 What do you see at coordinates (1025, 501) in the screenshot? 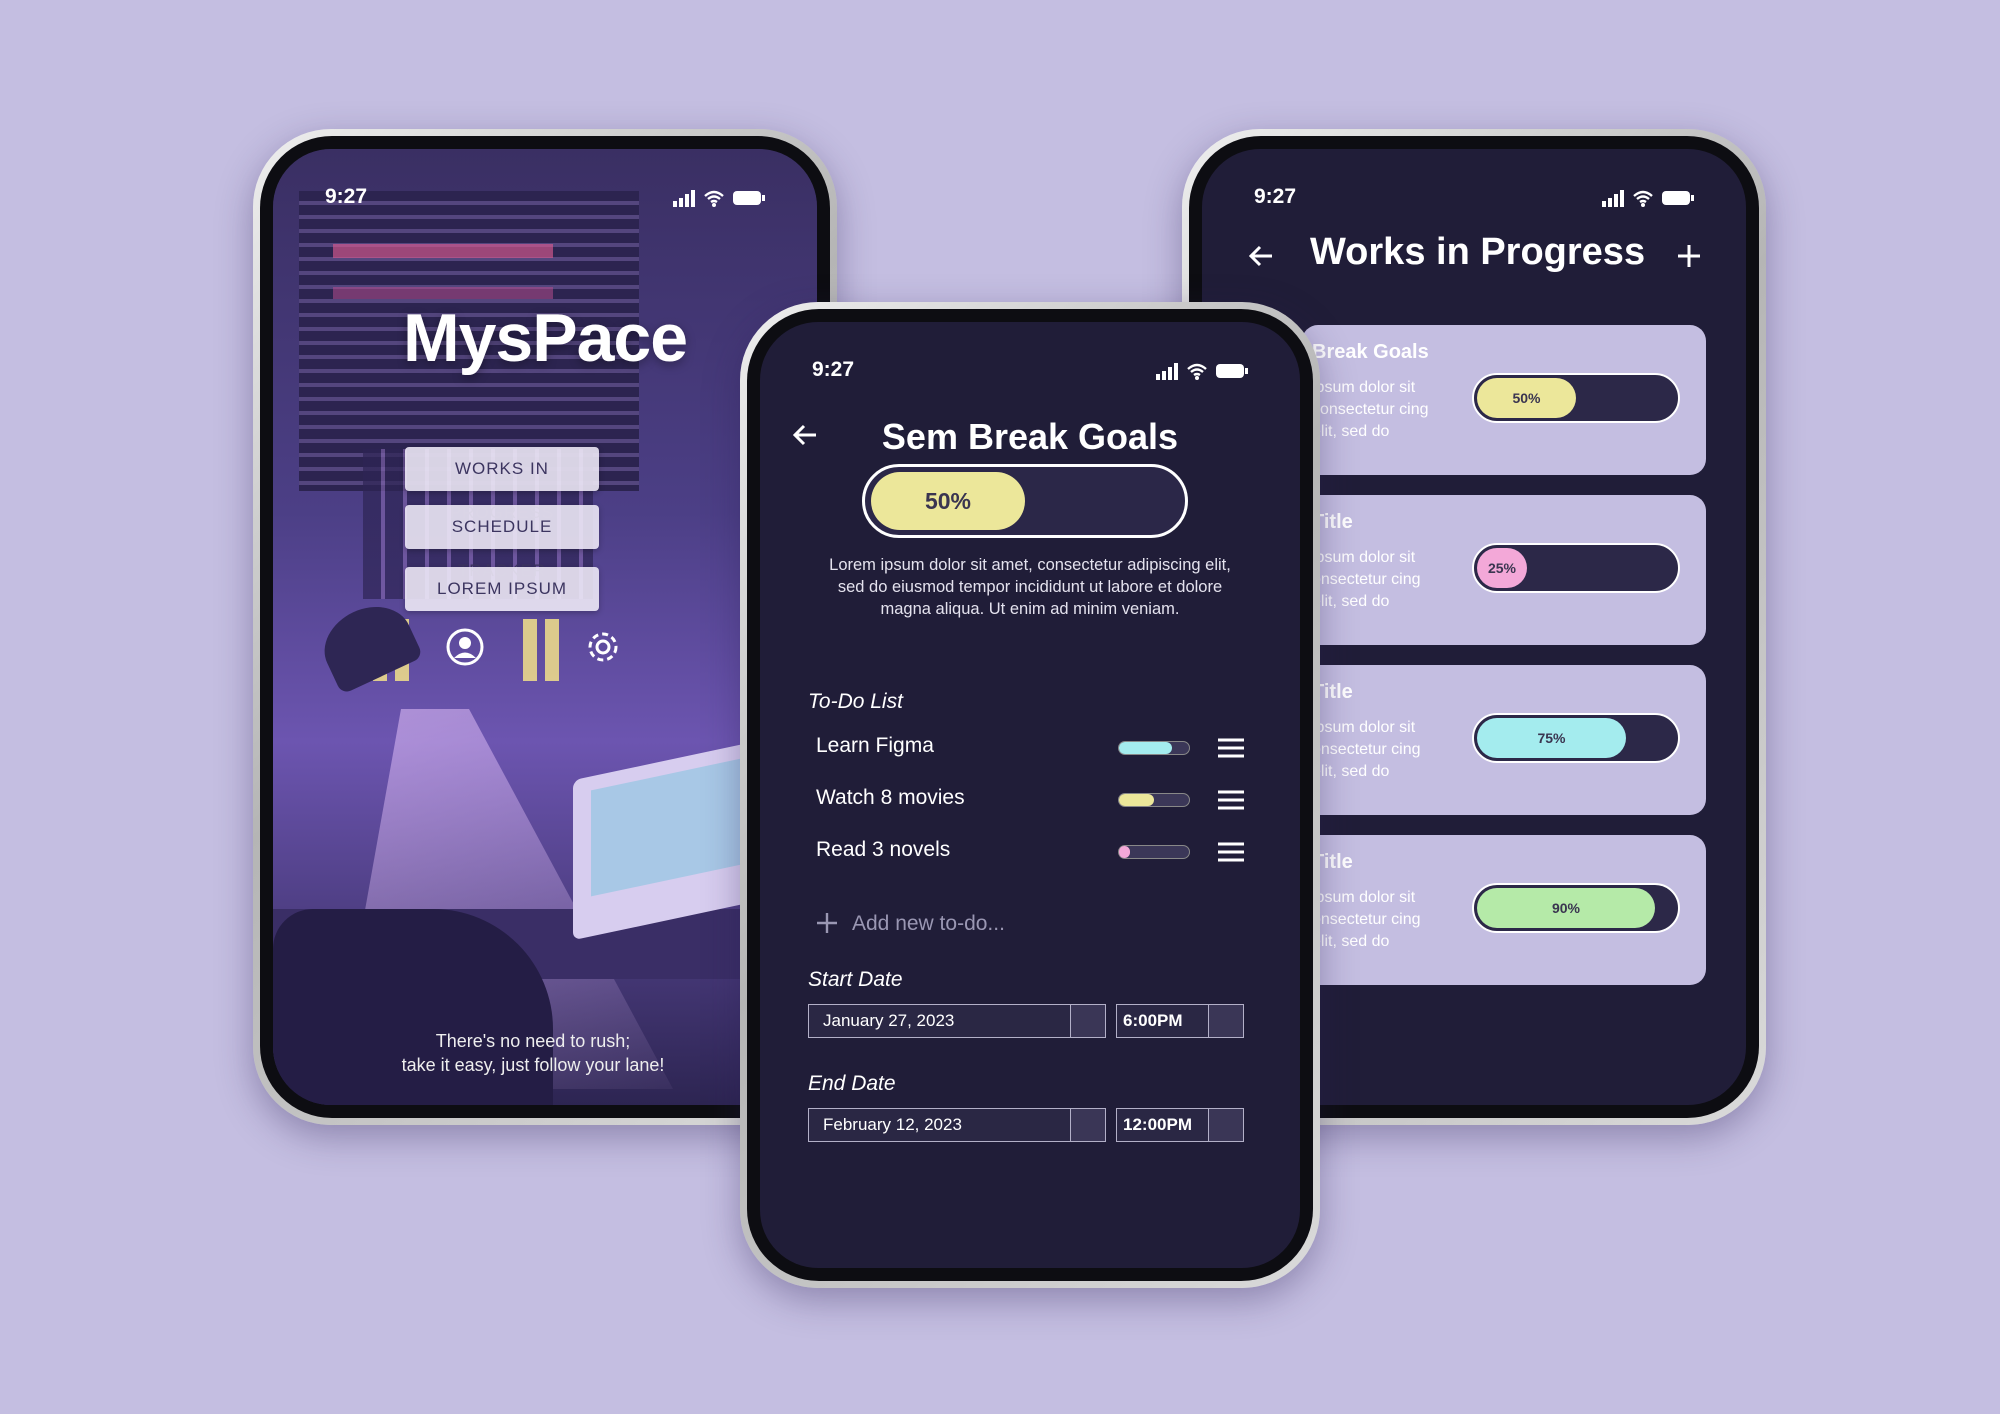
I see `goal-progress-bar: 50%` at bounding box center [1025, 501].